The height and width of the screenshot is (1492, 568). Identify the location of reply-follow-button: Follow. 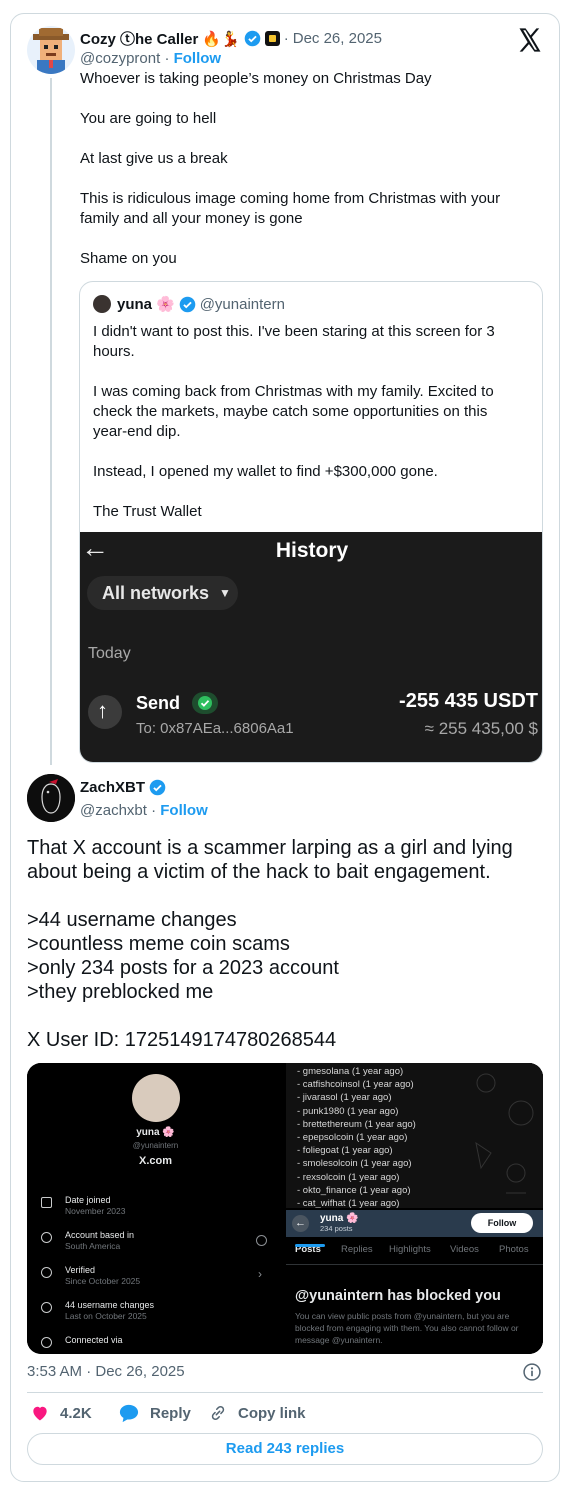
(184, 810).